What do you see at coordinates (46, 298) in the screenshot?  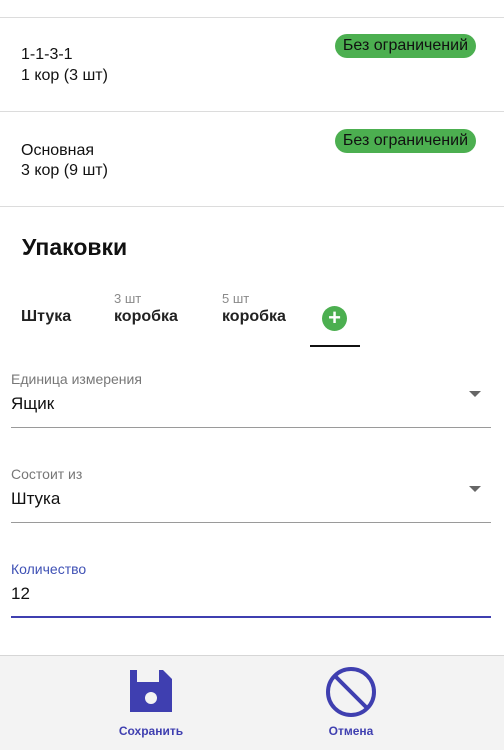 I see `tab-sublabel` at bounding box center [46, 298].